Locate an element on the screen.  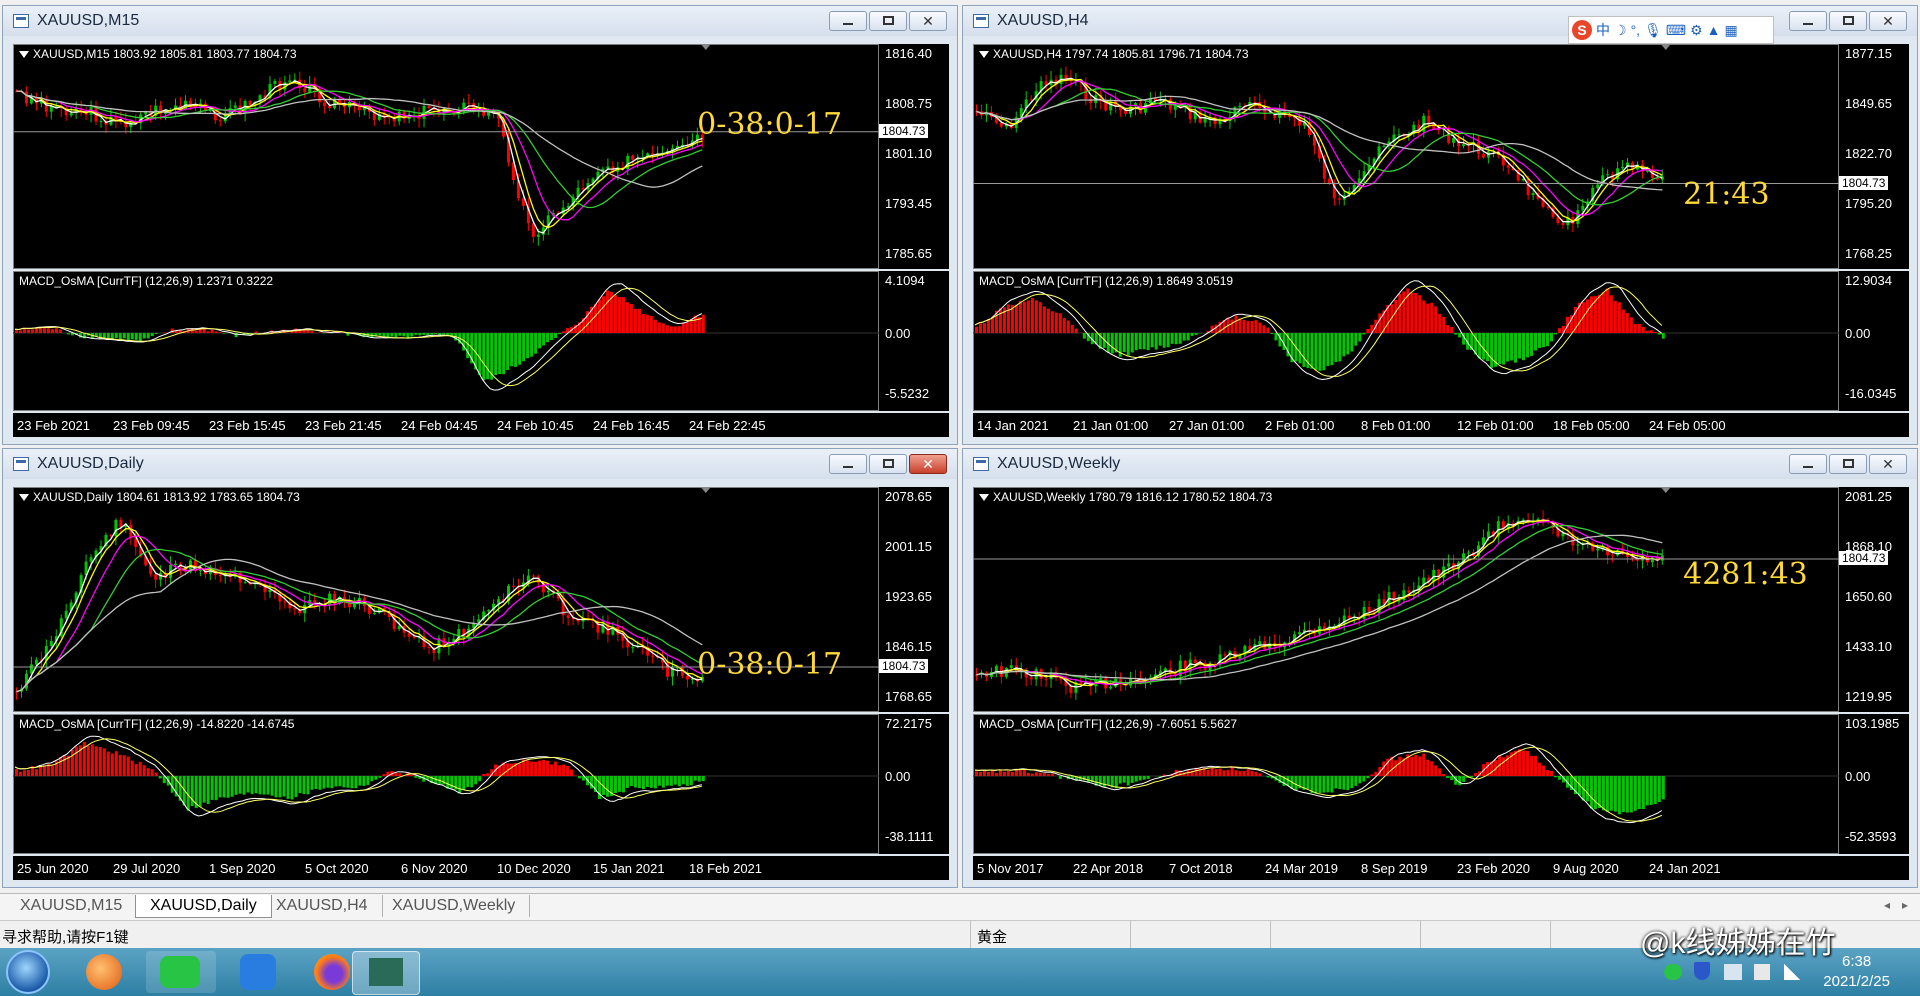
macd-scale: 103.1985 0.00 -52.3593 is located at coordinates (1874, 784).